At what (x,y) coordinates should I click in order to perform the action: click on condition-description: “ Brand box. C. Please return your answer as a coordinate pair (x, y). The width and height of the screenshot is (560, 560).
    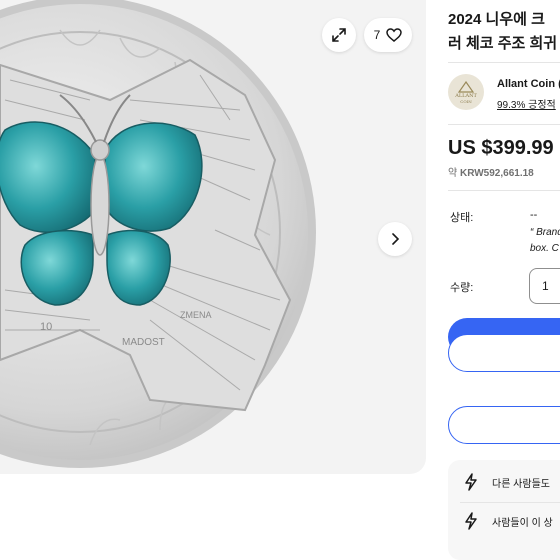
    Looking at the image, I should click on (545, 241).